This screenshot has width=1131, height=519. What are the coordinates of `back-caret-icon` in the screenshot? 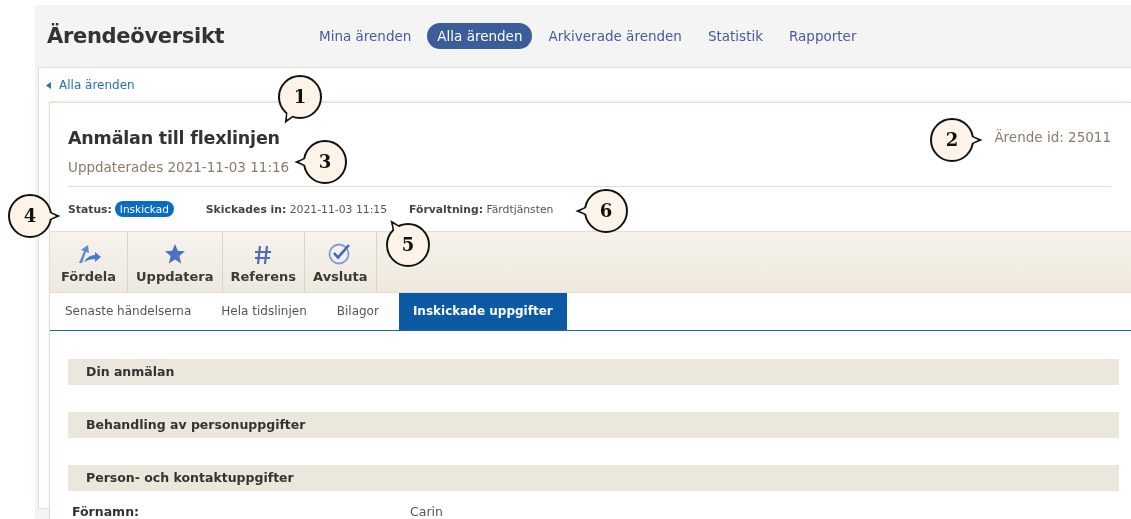 It's located at (48, 85).